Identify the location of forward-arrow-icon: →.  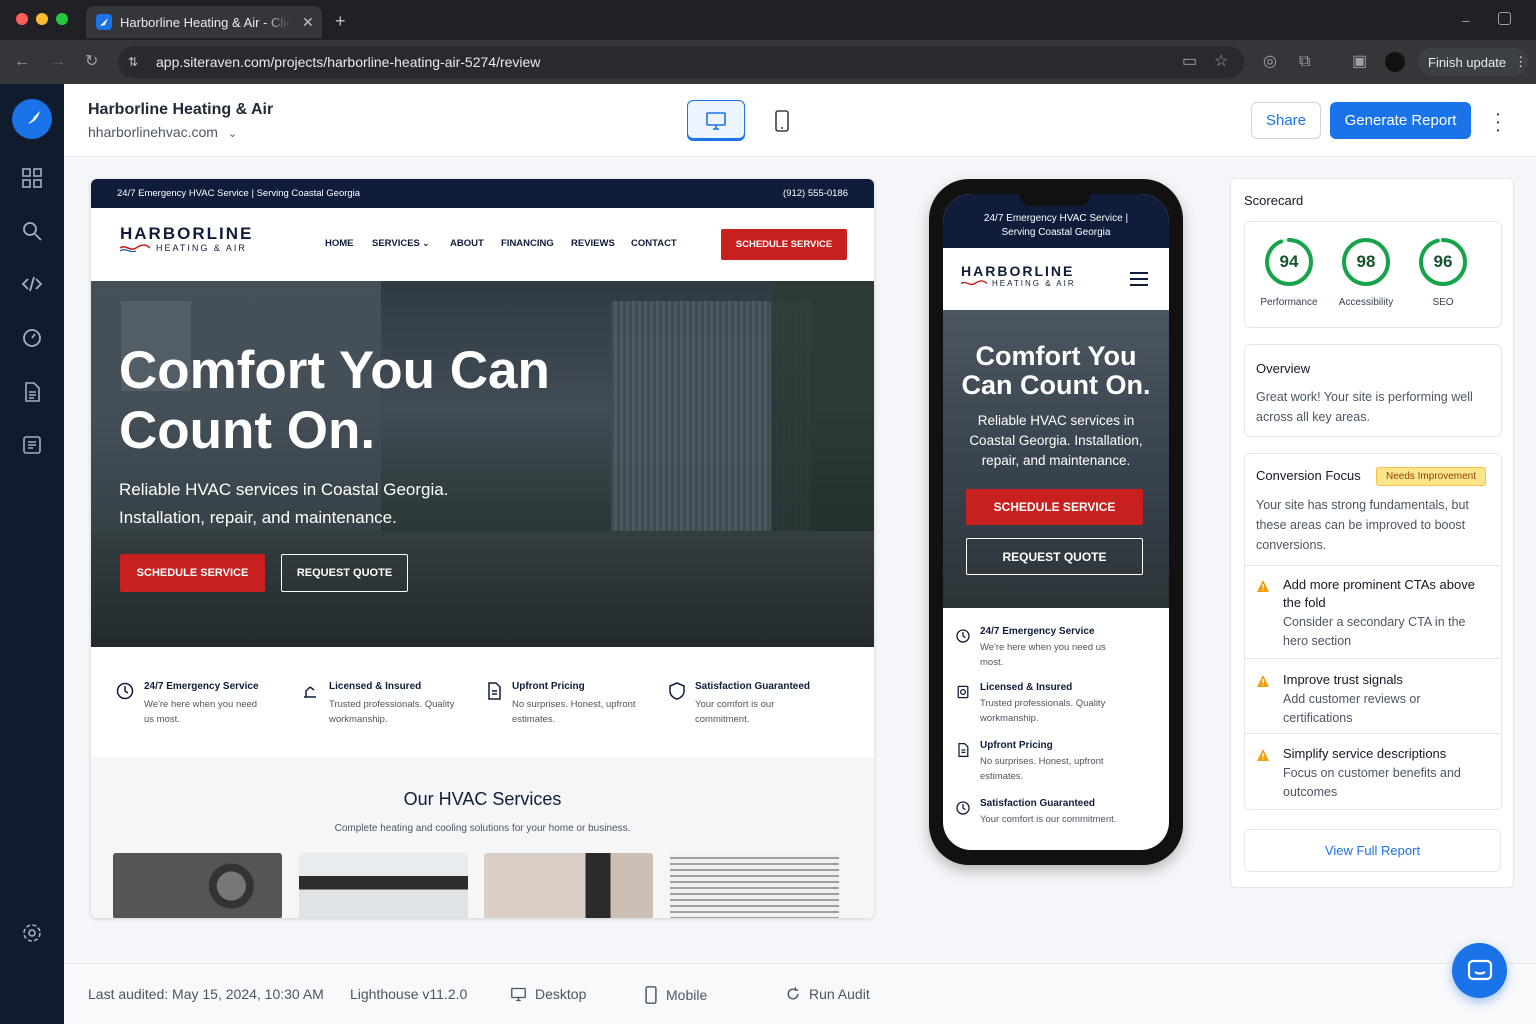
(58, 62).